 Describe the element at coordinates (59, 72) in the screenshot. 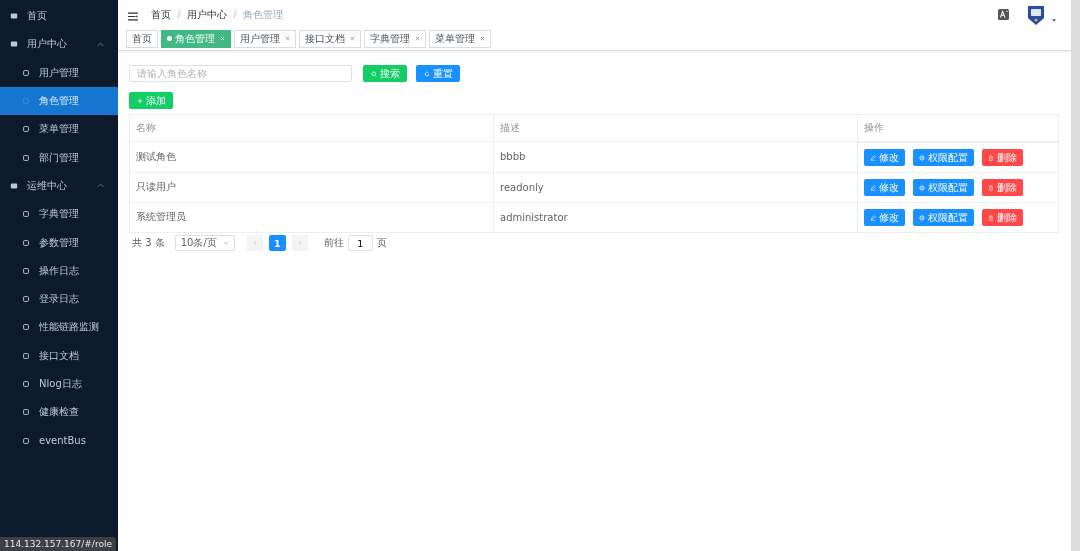

I see `sidebar-item: 用户管理` at that location.